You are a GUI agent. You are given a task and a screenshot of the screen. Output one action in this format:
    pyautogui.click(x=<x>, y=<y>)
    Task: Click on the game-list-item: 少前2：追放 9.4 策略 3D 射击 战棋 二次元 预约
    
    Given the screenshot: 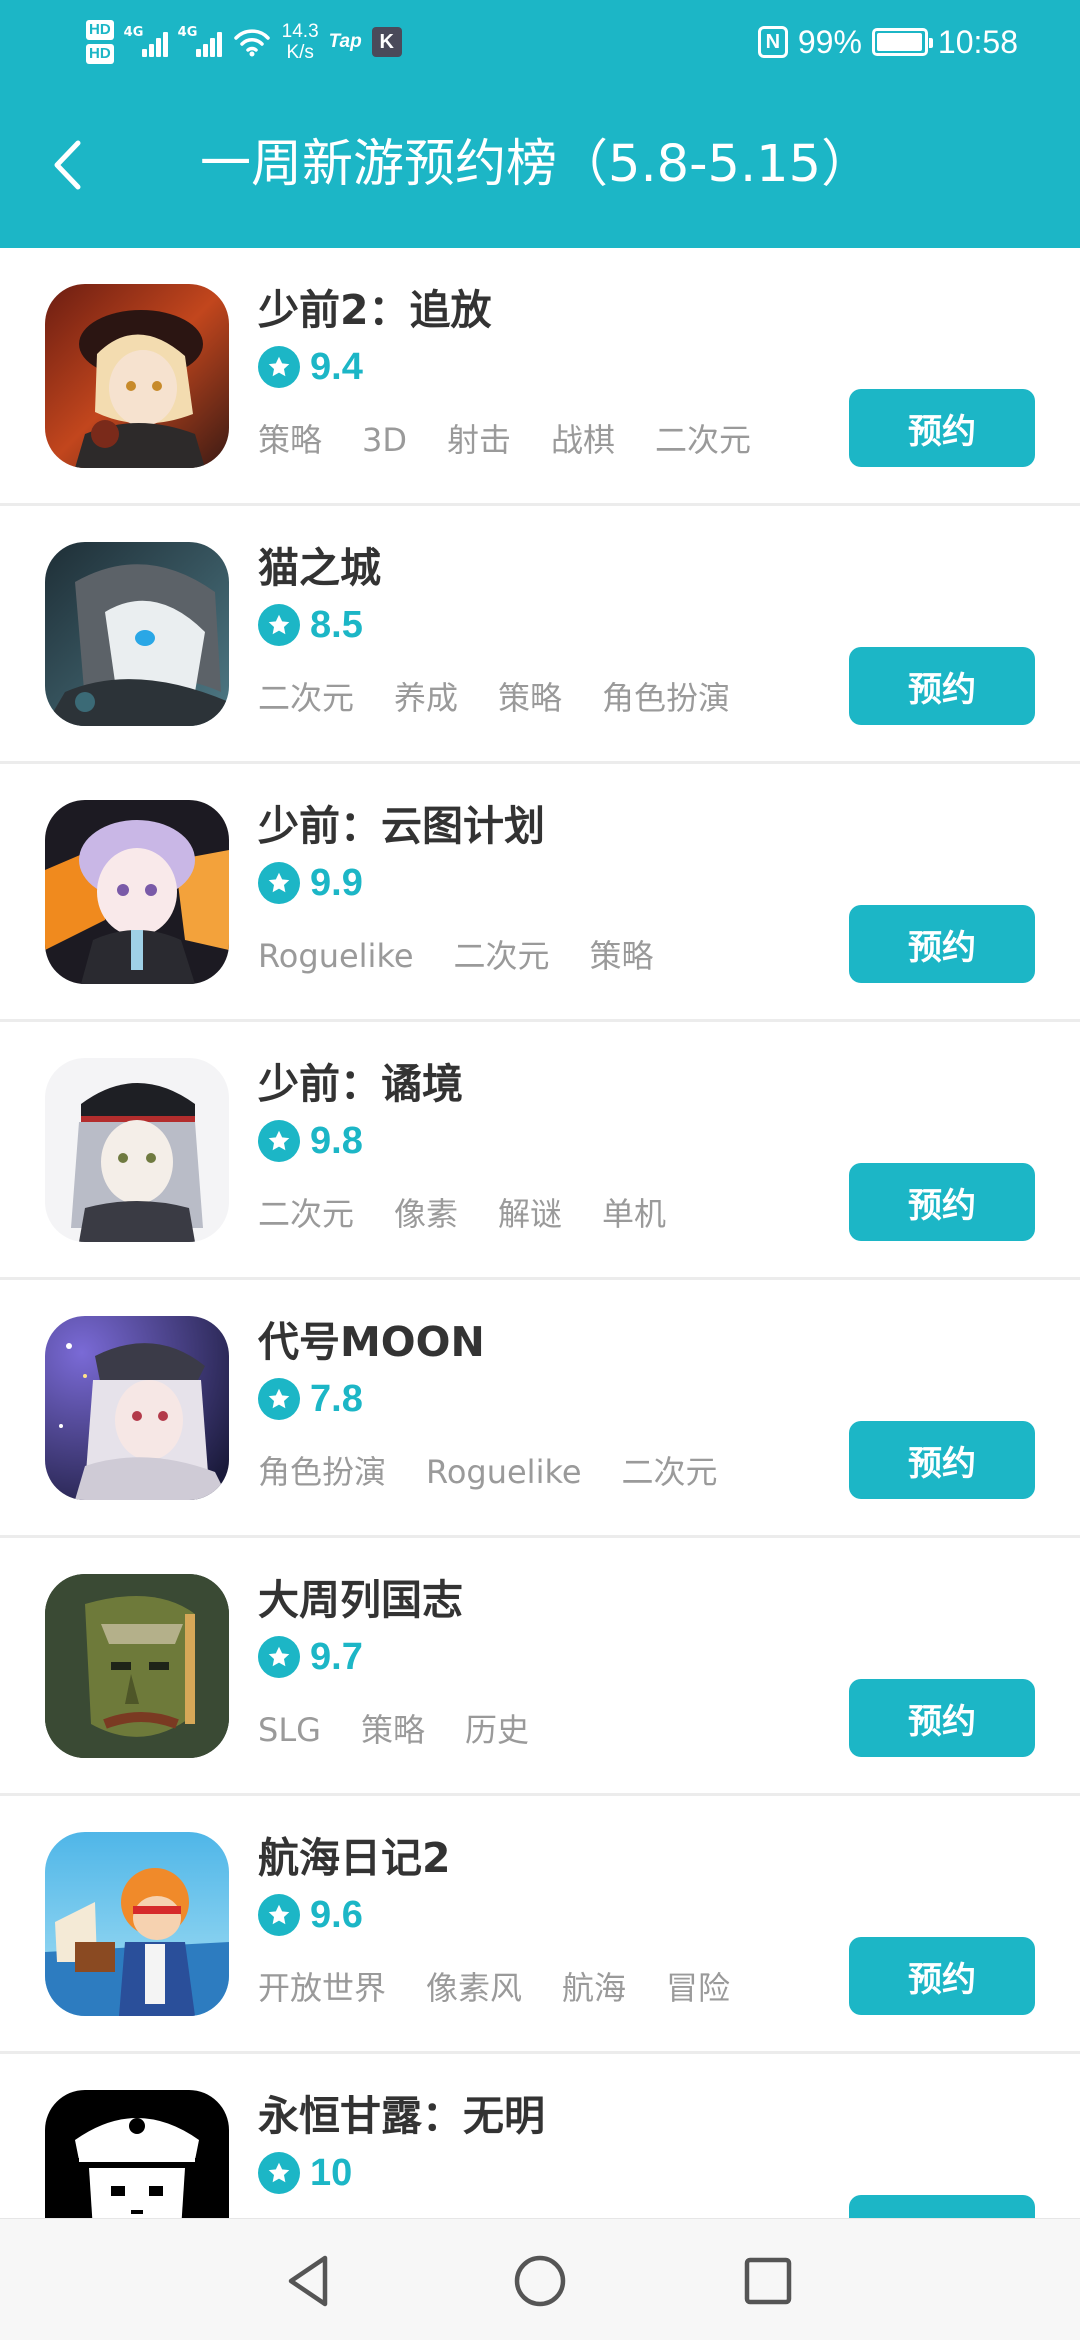 What is the action you would take?
    pyautogui.click(x=540, y=377)
    